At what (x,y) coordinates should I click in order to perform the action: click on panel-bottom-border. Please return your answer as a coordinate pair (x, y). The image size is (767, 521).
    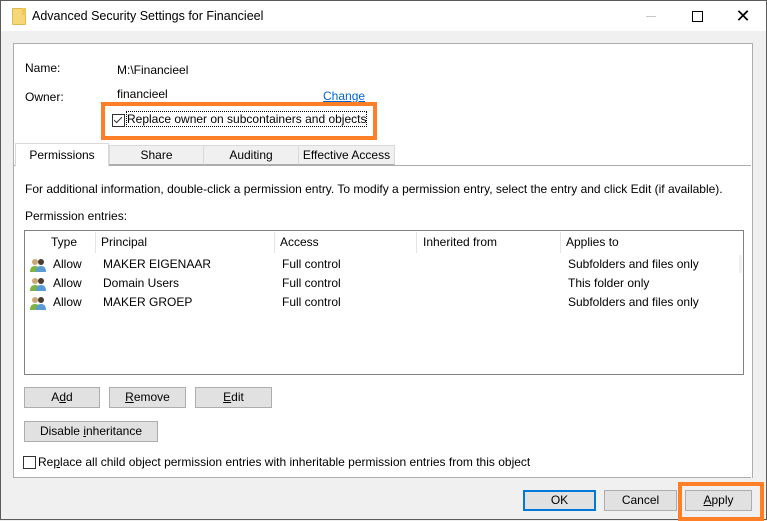
    Looking at the image, I should click on (382, 477).